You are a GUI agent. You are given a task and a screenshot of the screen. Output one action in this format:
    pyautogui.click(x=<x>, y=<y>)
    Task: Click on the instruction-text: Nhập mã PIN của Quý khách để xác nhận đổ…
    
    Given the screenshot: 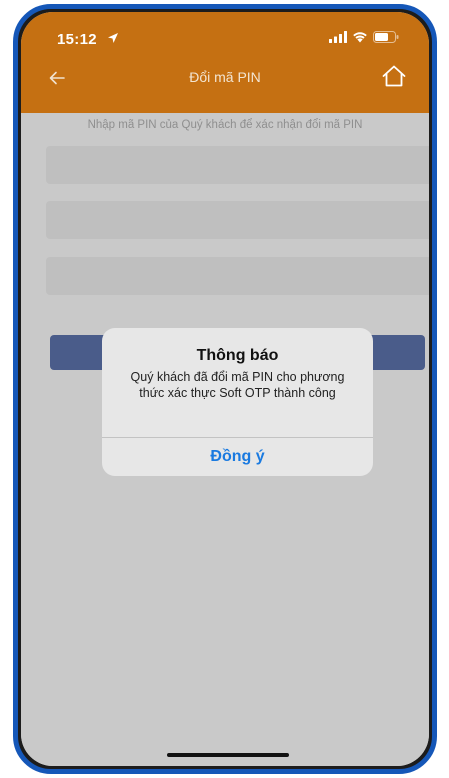 What is the action you would take?
    pyautogui.click(x=225, y=125)
    